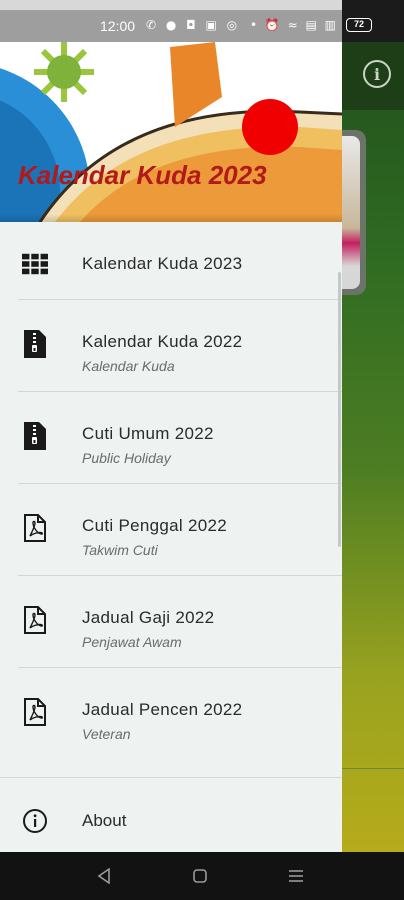 The height and width of the screenshot is (900, 404). Describe the element at coordinates (128, 366) in the screenshot. I see `menu-item-subtitle: Kalendar Kuda` at that location.